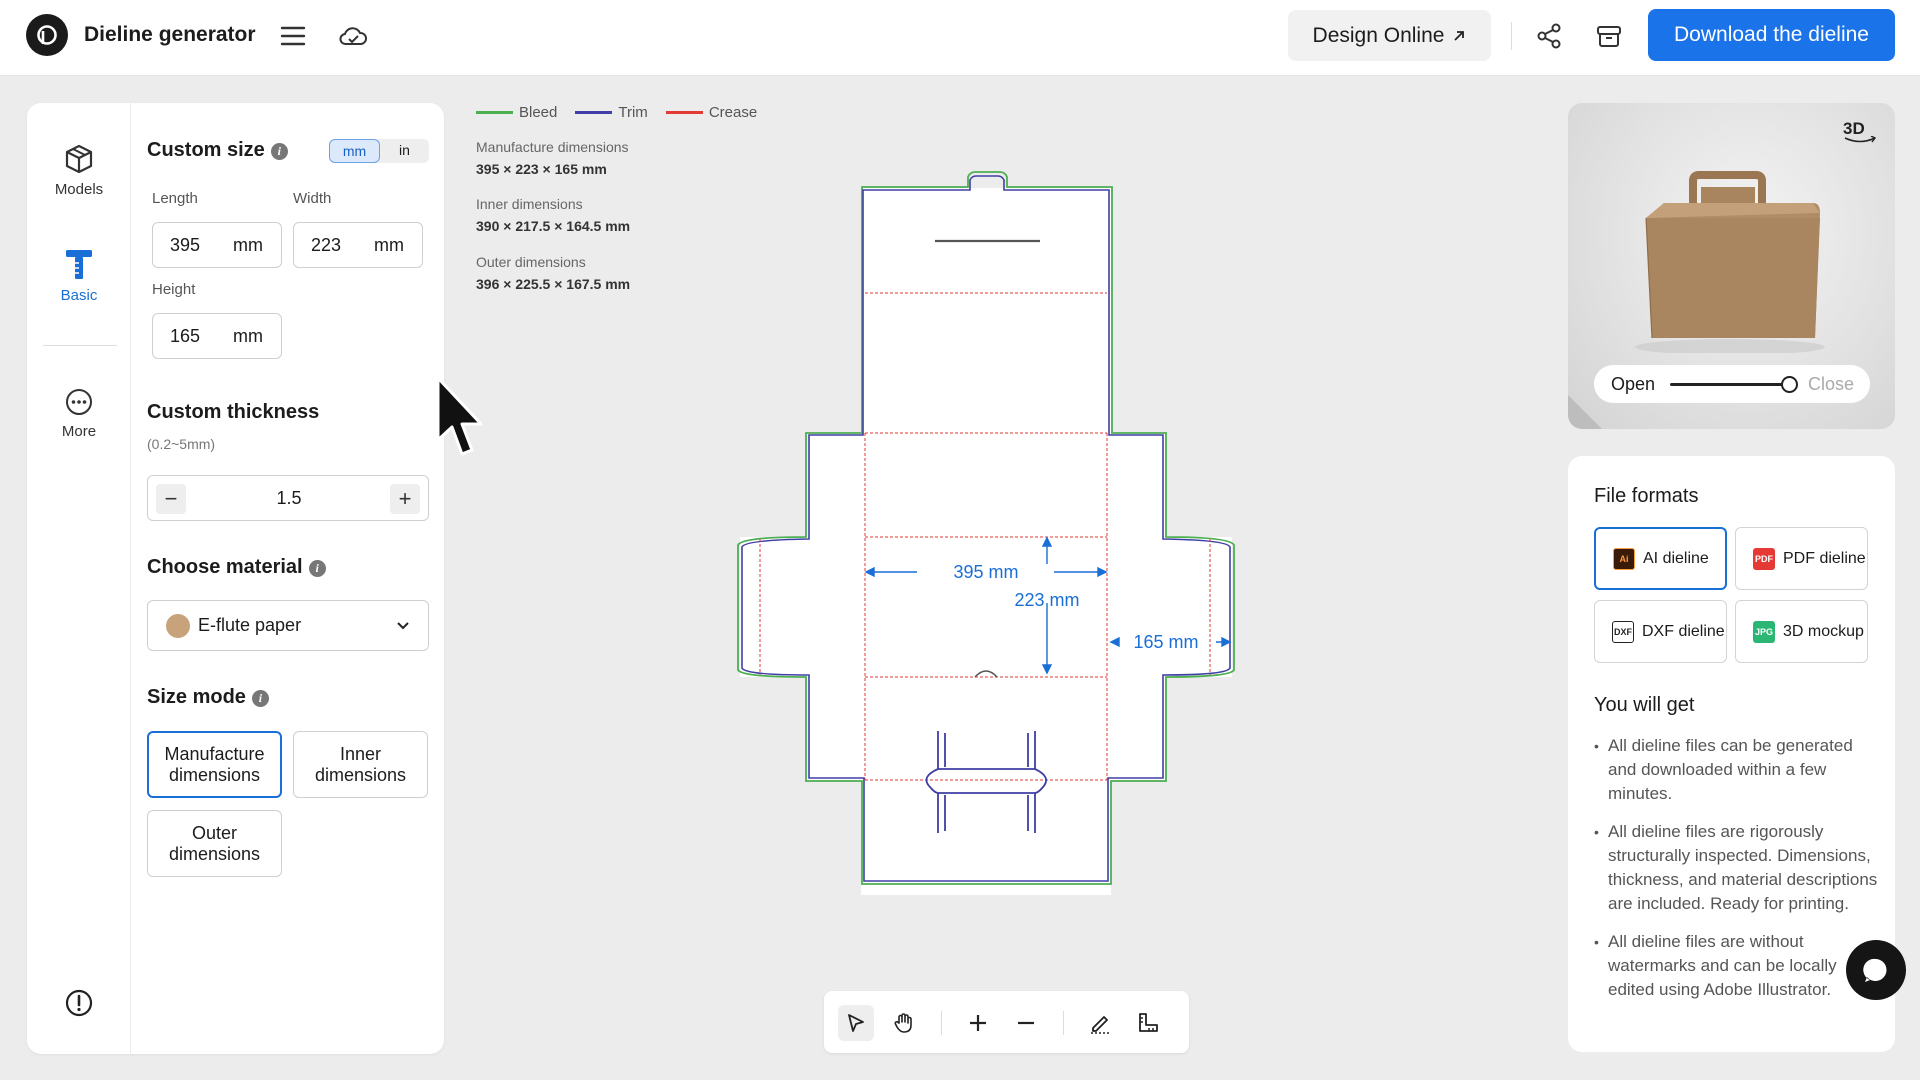 The height and width of the screenshot is (1080, 1920). What do you see at coordinates (353, 36) in the screenshot?
I see `cloud-icon` at bounding box center [353, 36].